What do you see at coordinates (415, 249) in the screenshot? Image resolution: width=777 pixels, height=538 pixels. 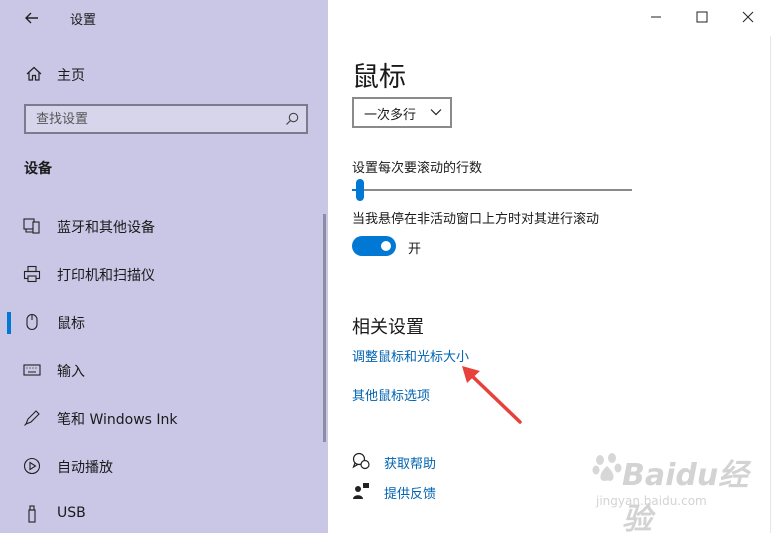 I see `toggle-state-label: 开` at bounding box center [415, 249].